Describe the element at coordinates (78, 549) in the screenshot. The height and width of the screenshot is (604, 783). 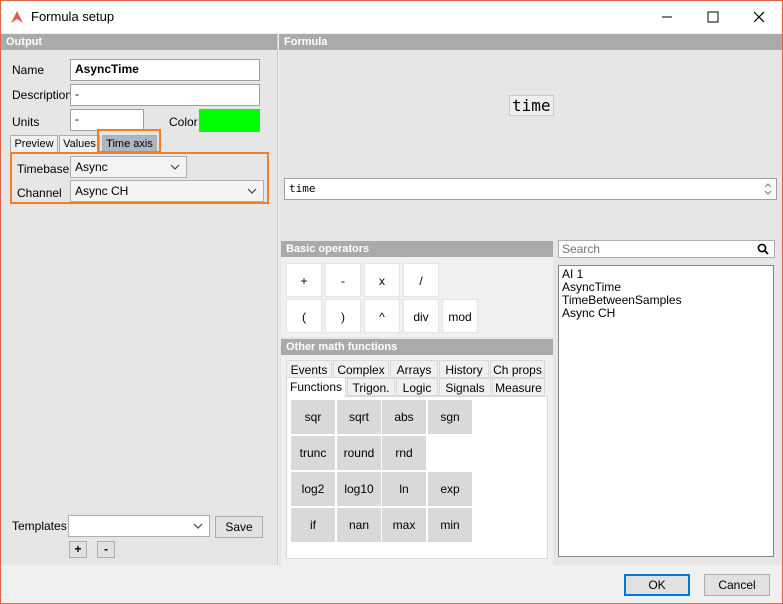
I see `add-template-button: +` at that location.